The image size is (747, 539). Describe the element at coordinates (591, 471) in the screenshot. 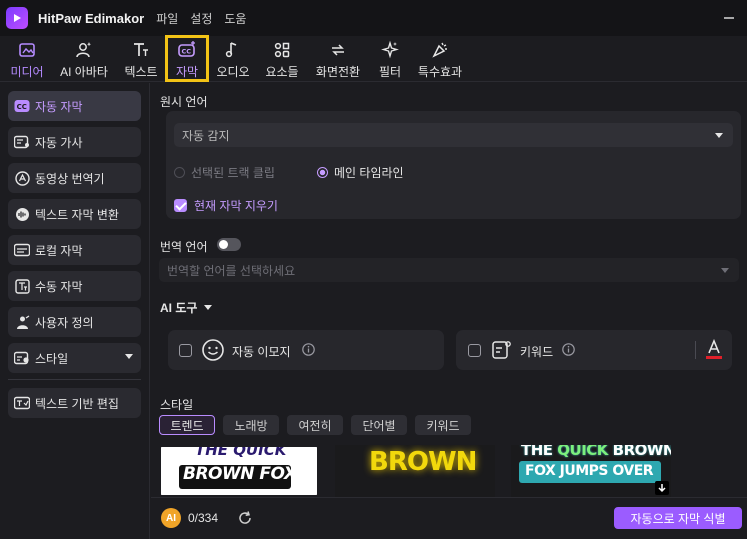

I see `style-preview-3: THE QUICK BROWN FOX JUMPS OVER` at that location.